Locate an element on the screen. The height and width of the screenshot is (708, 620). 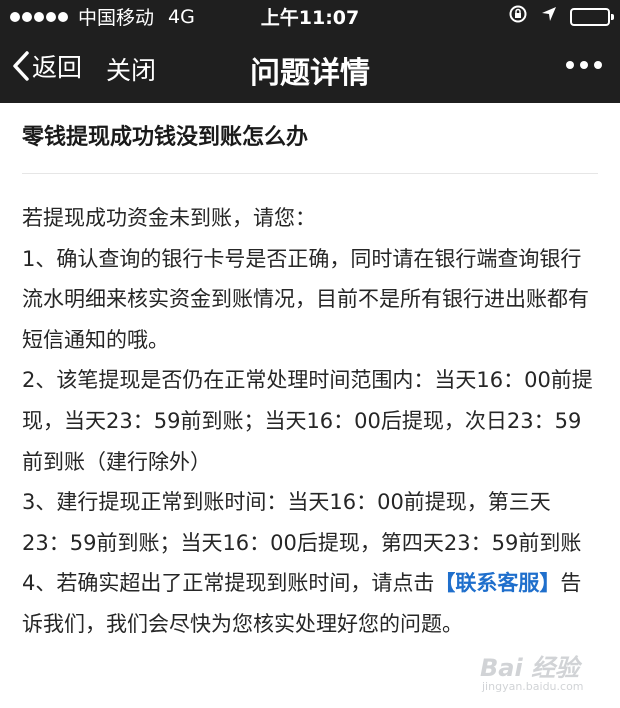
battery-icon is located at coordinates (592, 16).